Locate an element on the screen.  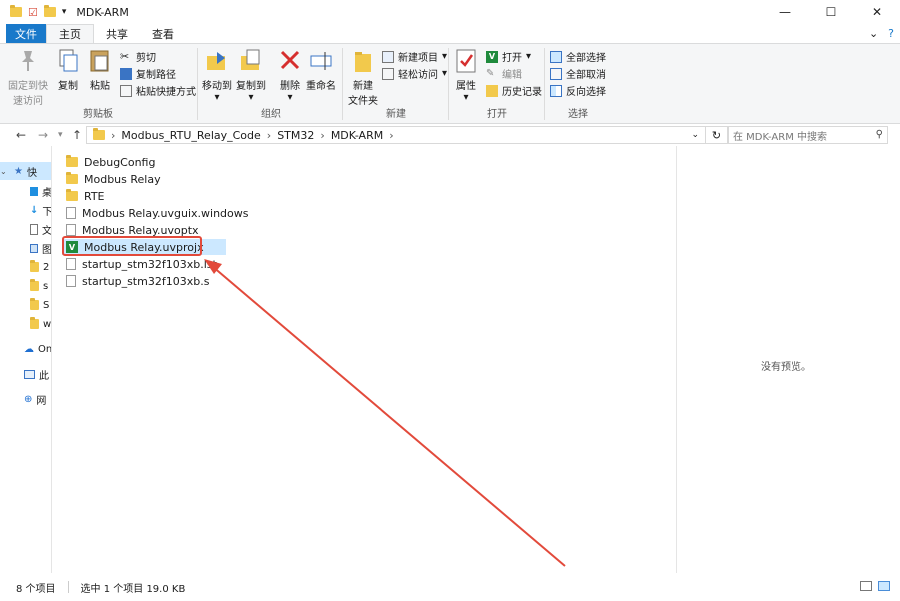
clipboard-group: 固定到快 速访问 复制 粘贴 ✂ 剪切 复制路径 粘贴快捷方式 剪贴板 is located at coordinates (102, 84).